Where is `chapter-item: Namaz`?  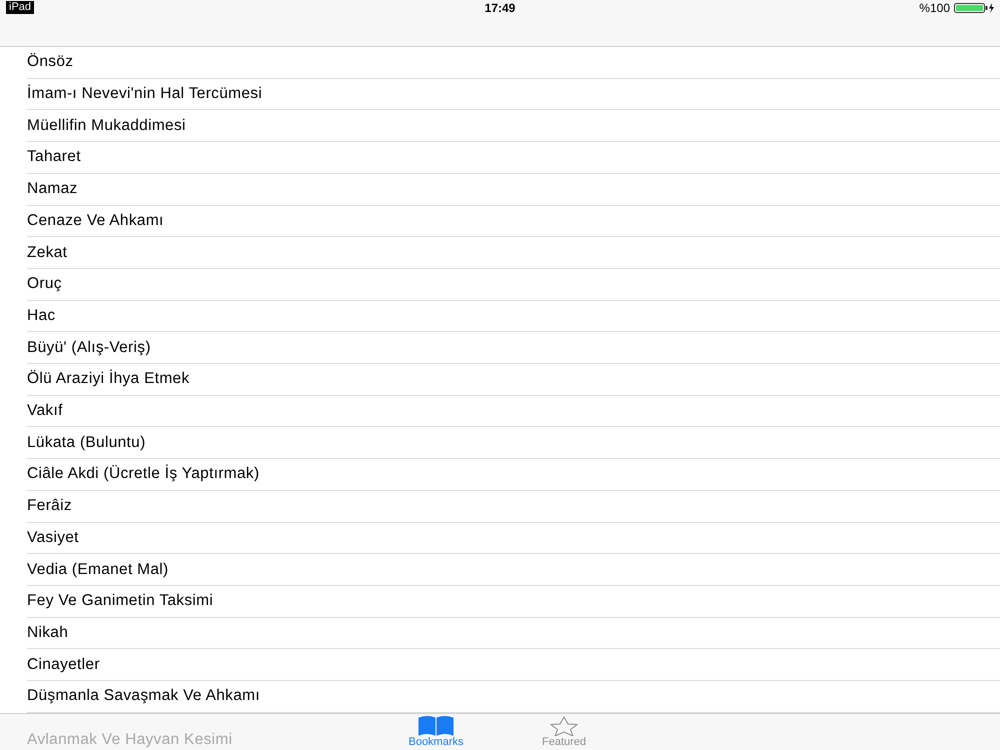
chapter-item: Namaz is located at coordinates (513, 190).